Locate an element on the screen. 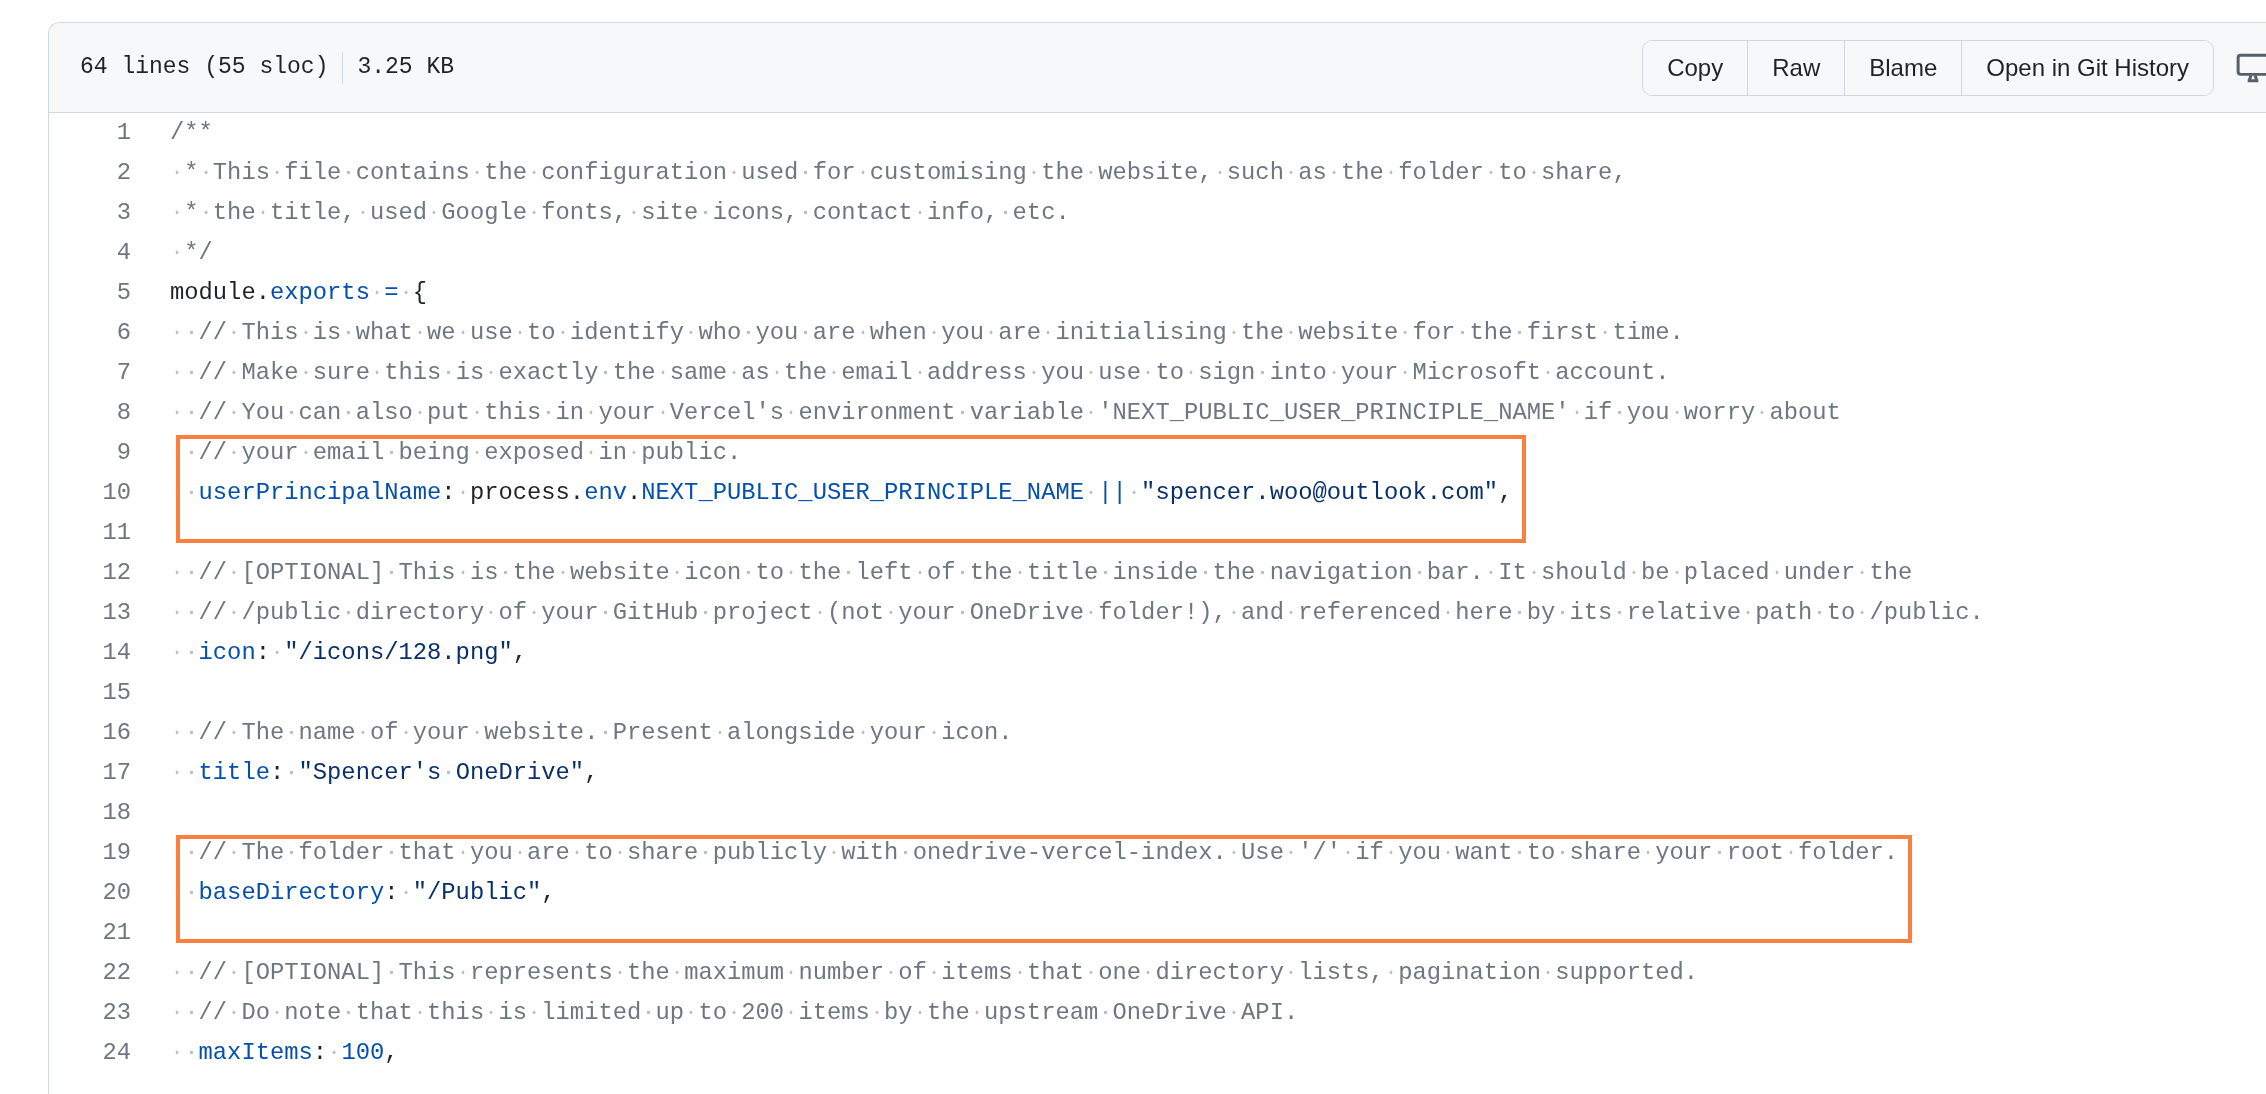 This screenshot has height=1094, width=2266. line-number: 10 is located at coordinates (116, 493).